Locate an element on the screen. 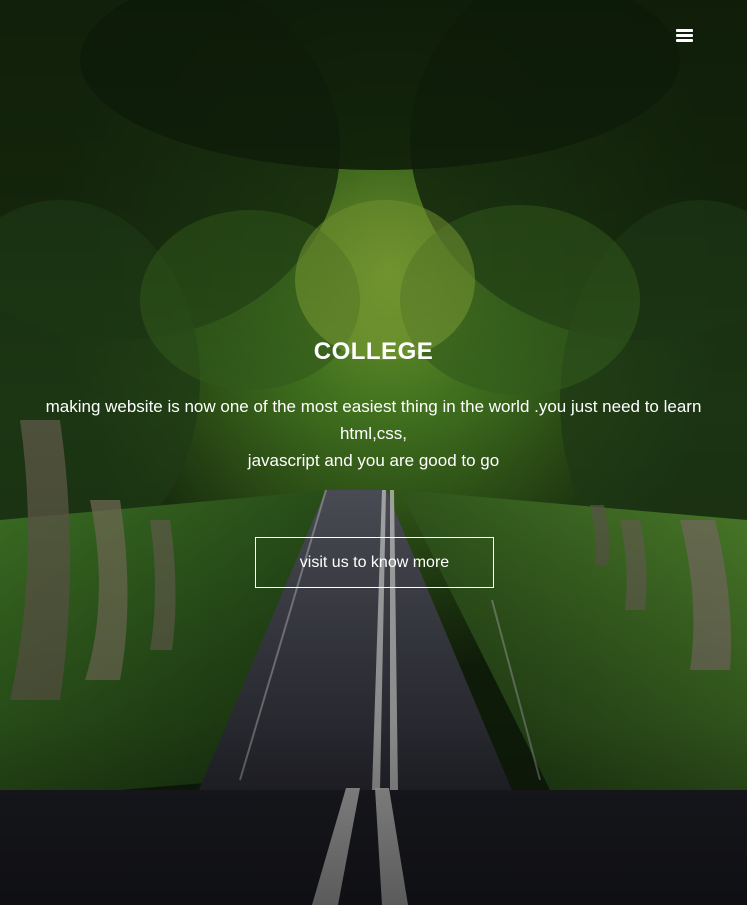  hero-title: COLLEGE is located at coordinates (373, 351).